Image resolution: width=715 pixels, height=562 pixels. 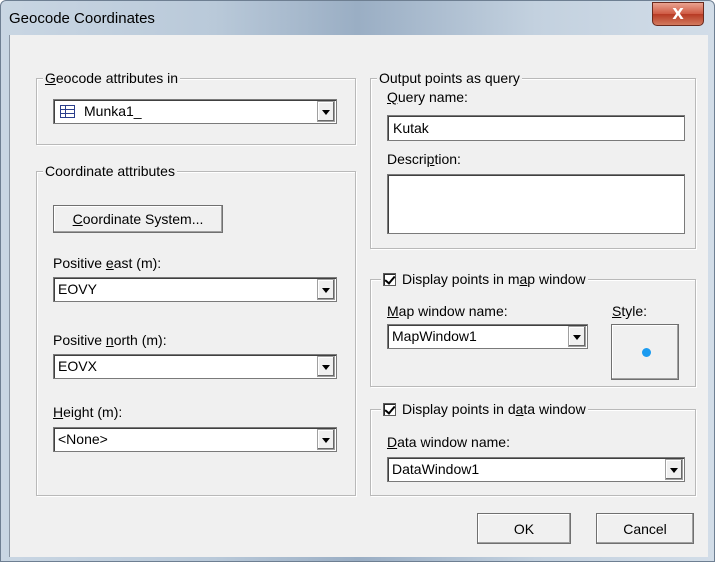 What do you see at coordinates (88, 412) in the screenshot?
I see `height-label: Height (m):` at bounding box center [88, 412].